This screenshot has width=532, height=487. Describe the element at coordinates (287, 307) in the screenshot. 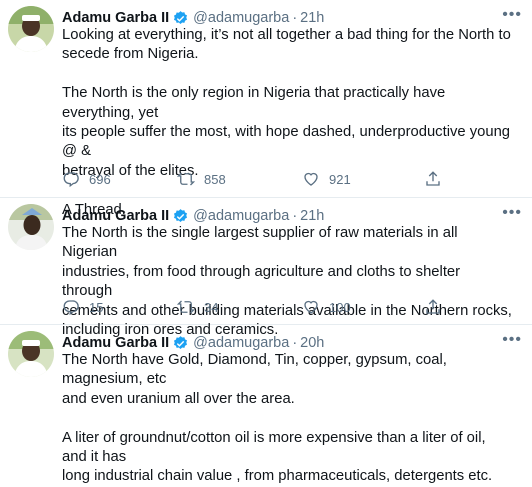

I see `tweet-actions: 15 34 100` at that location.